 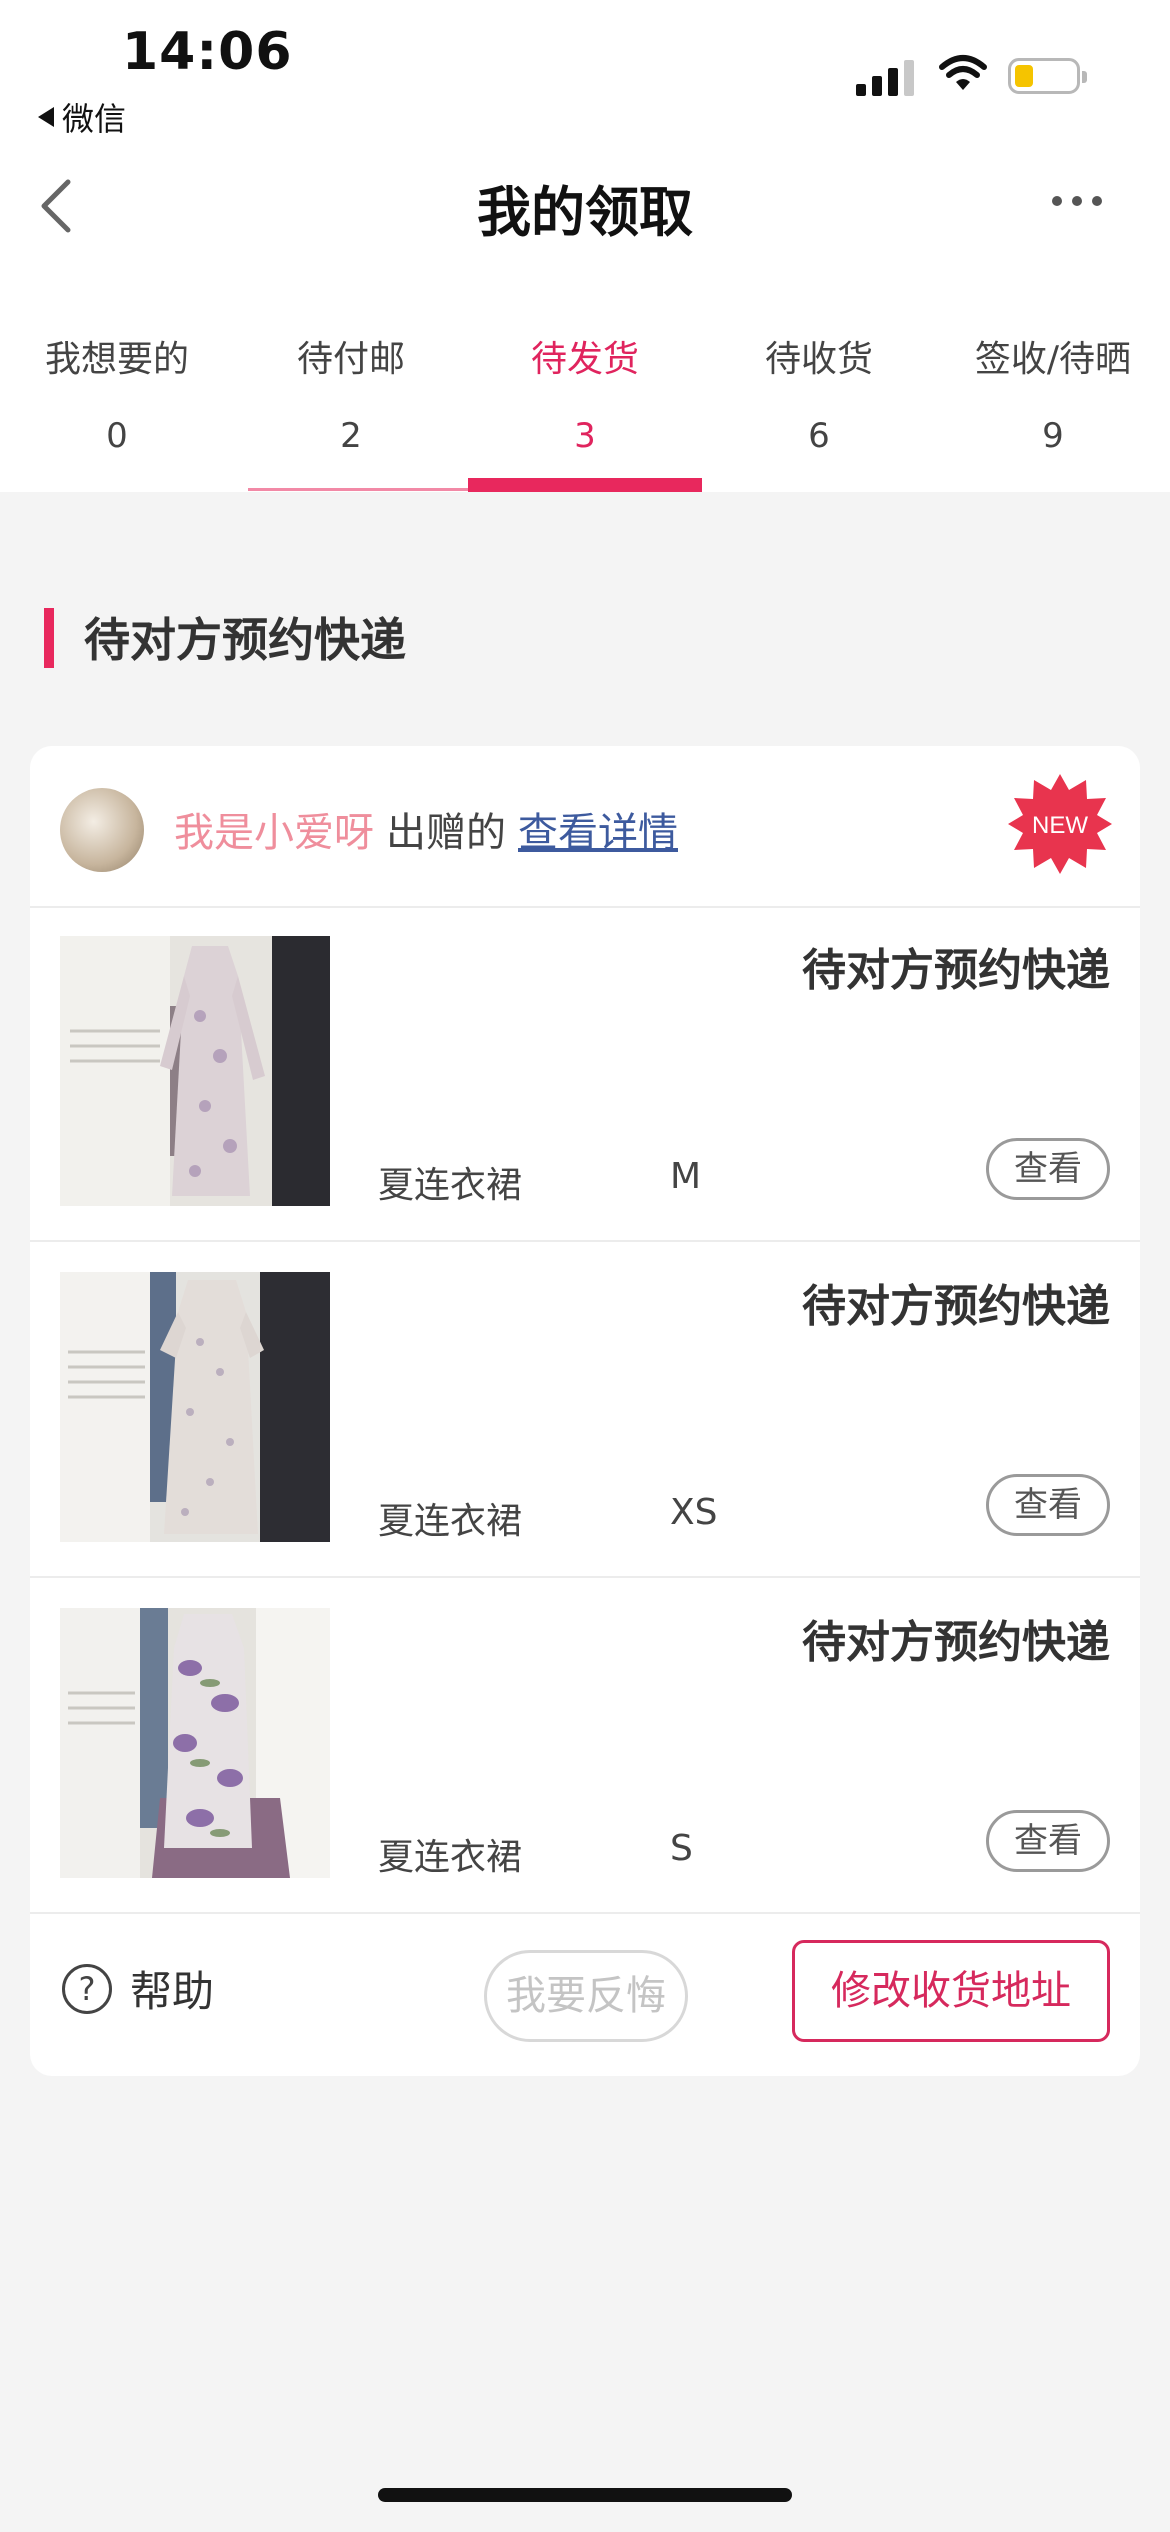 What do you see at coordinates (681, 1848) in the screenshot?
I see `item-size: S` at bounding box center [681, 1848].